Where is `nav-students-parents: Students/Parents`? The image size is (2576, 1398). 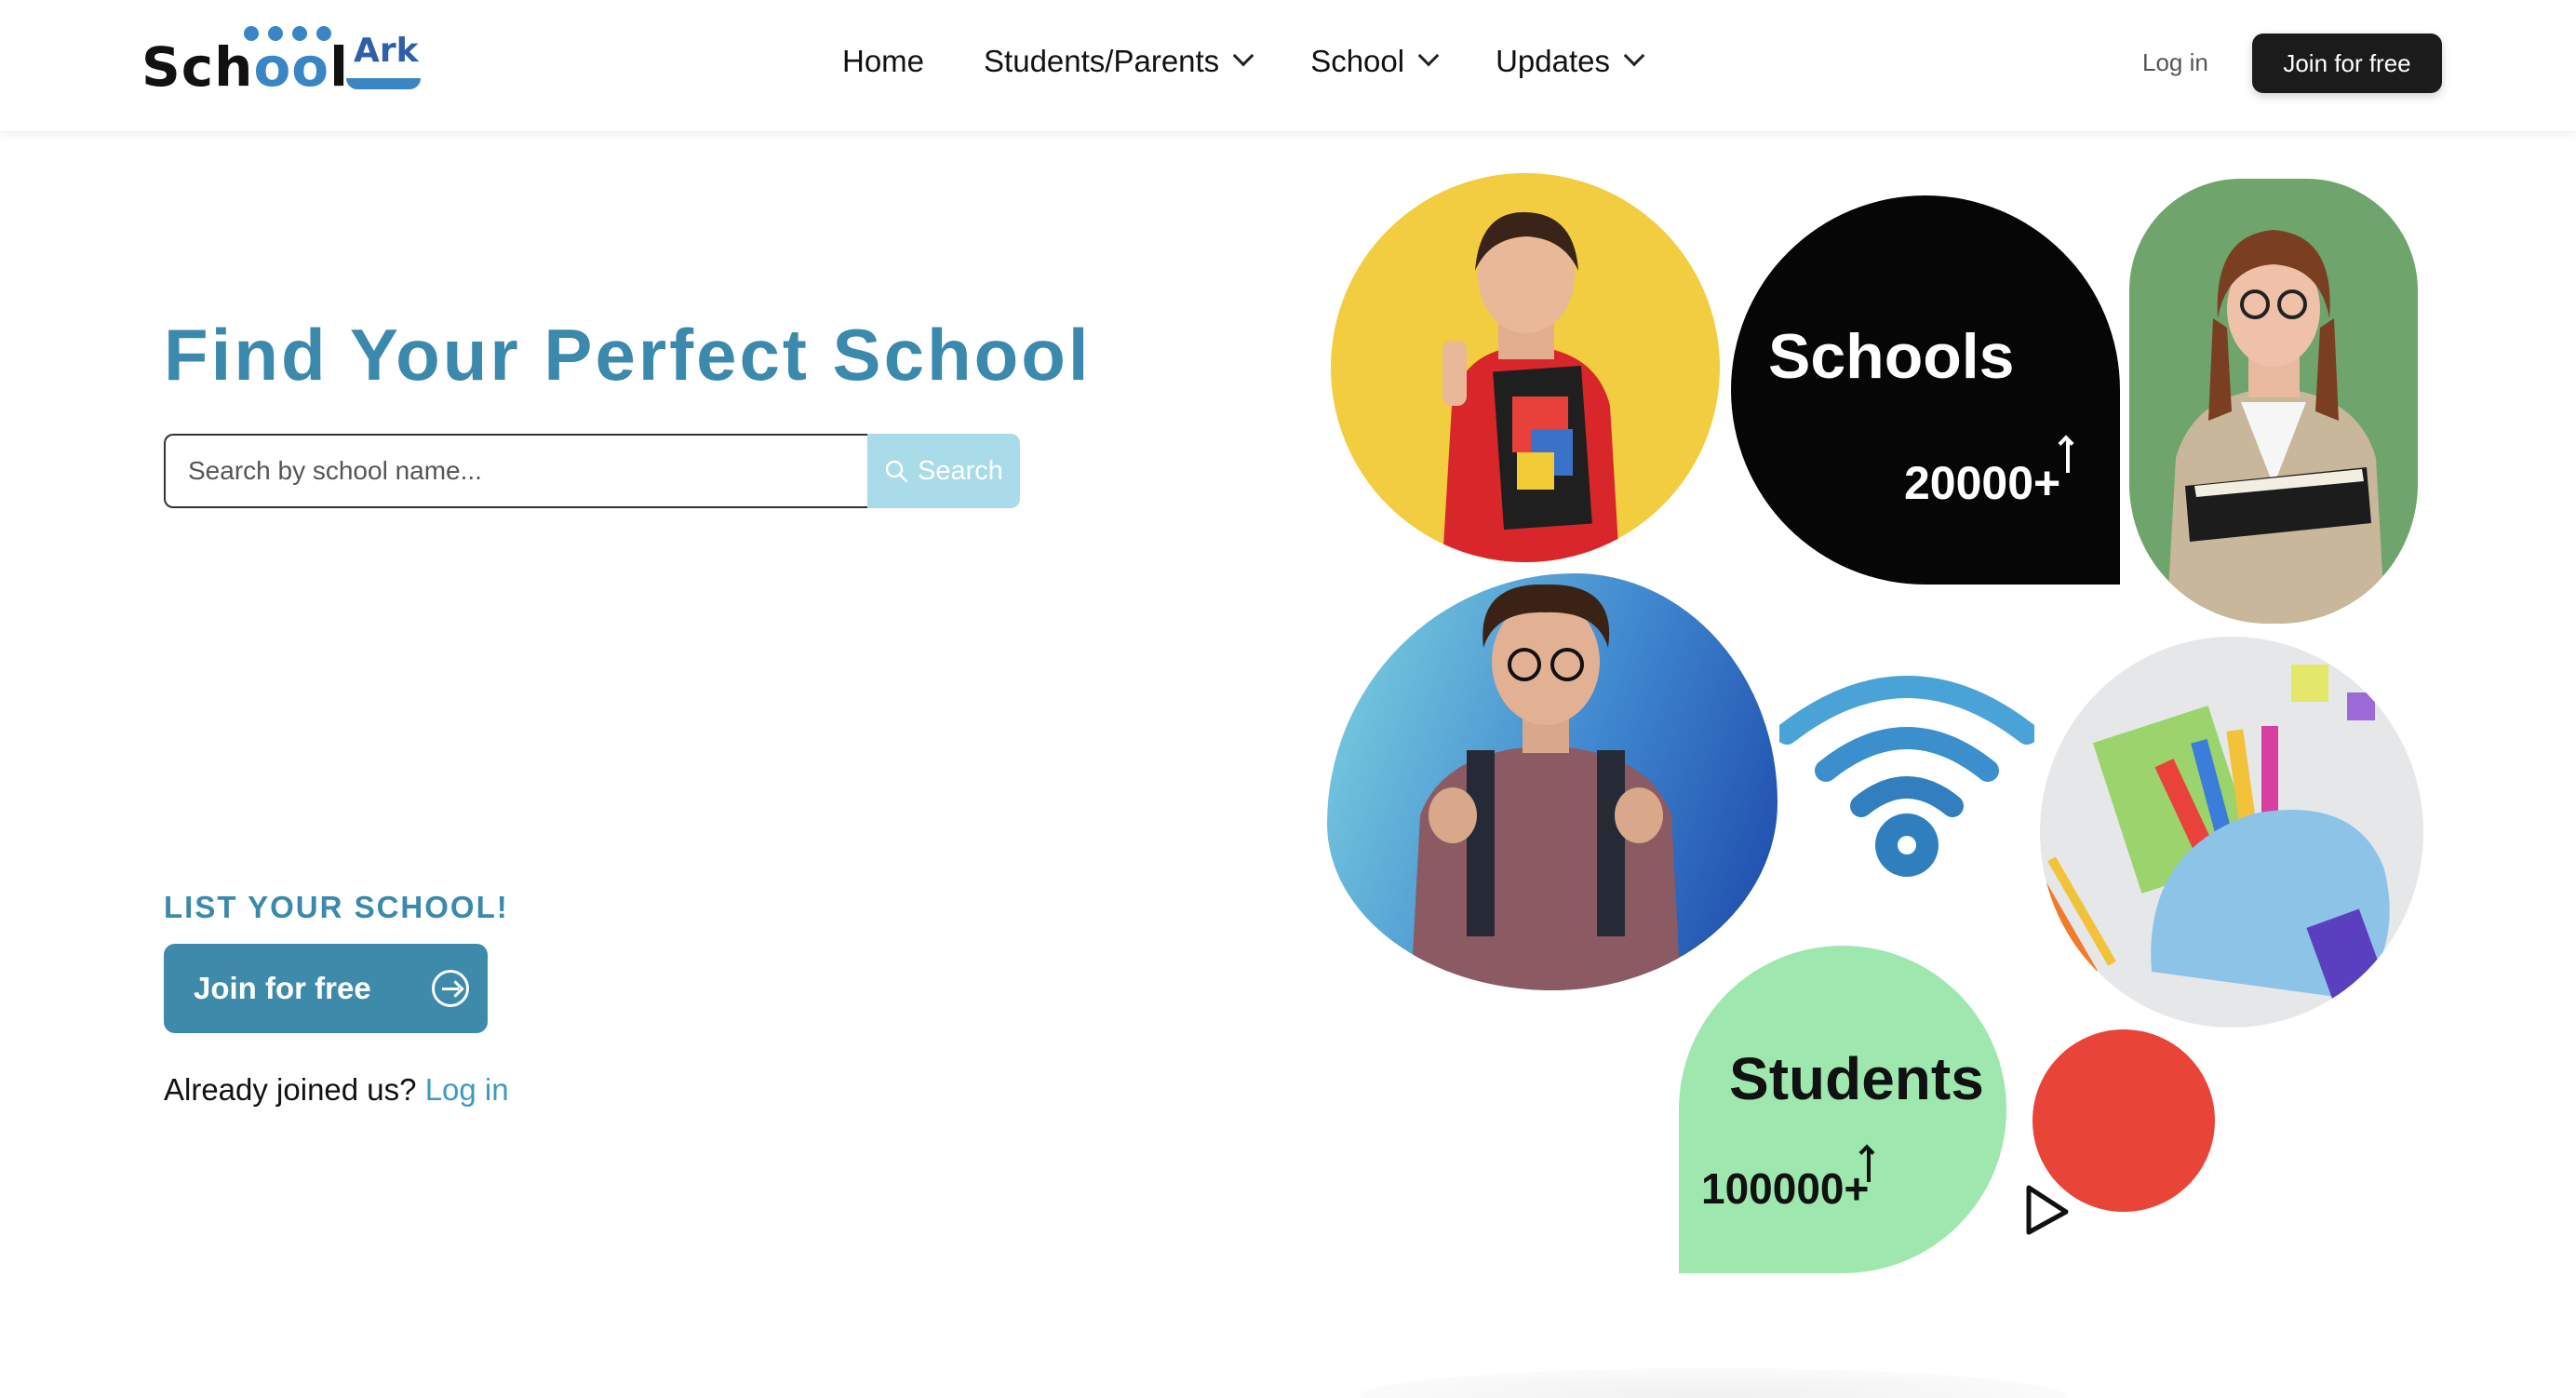
nav-students-parents: Students/Parents is located at coordinates (1119, 62).